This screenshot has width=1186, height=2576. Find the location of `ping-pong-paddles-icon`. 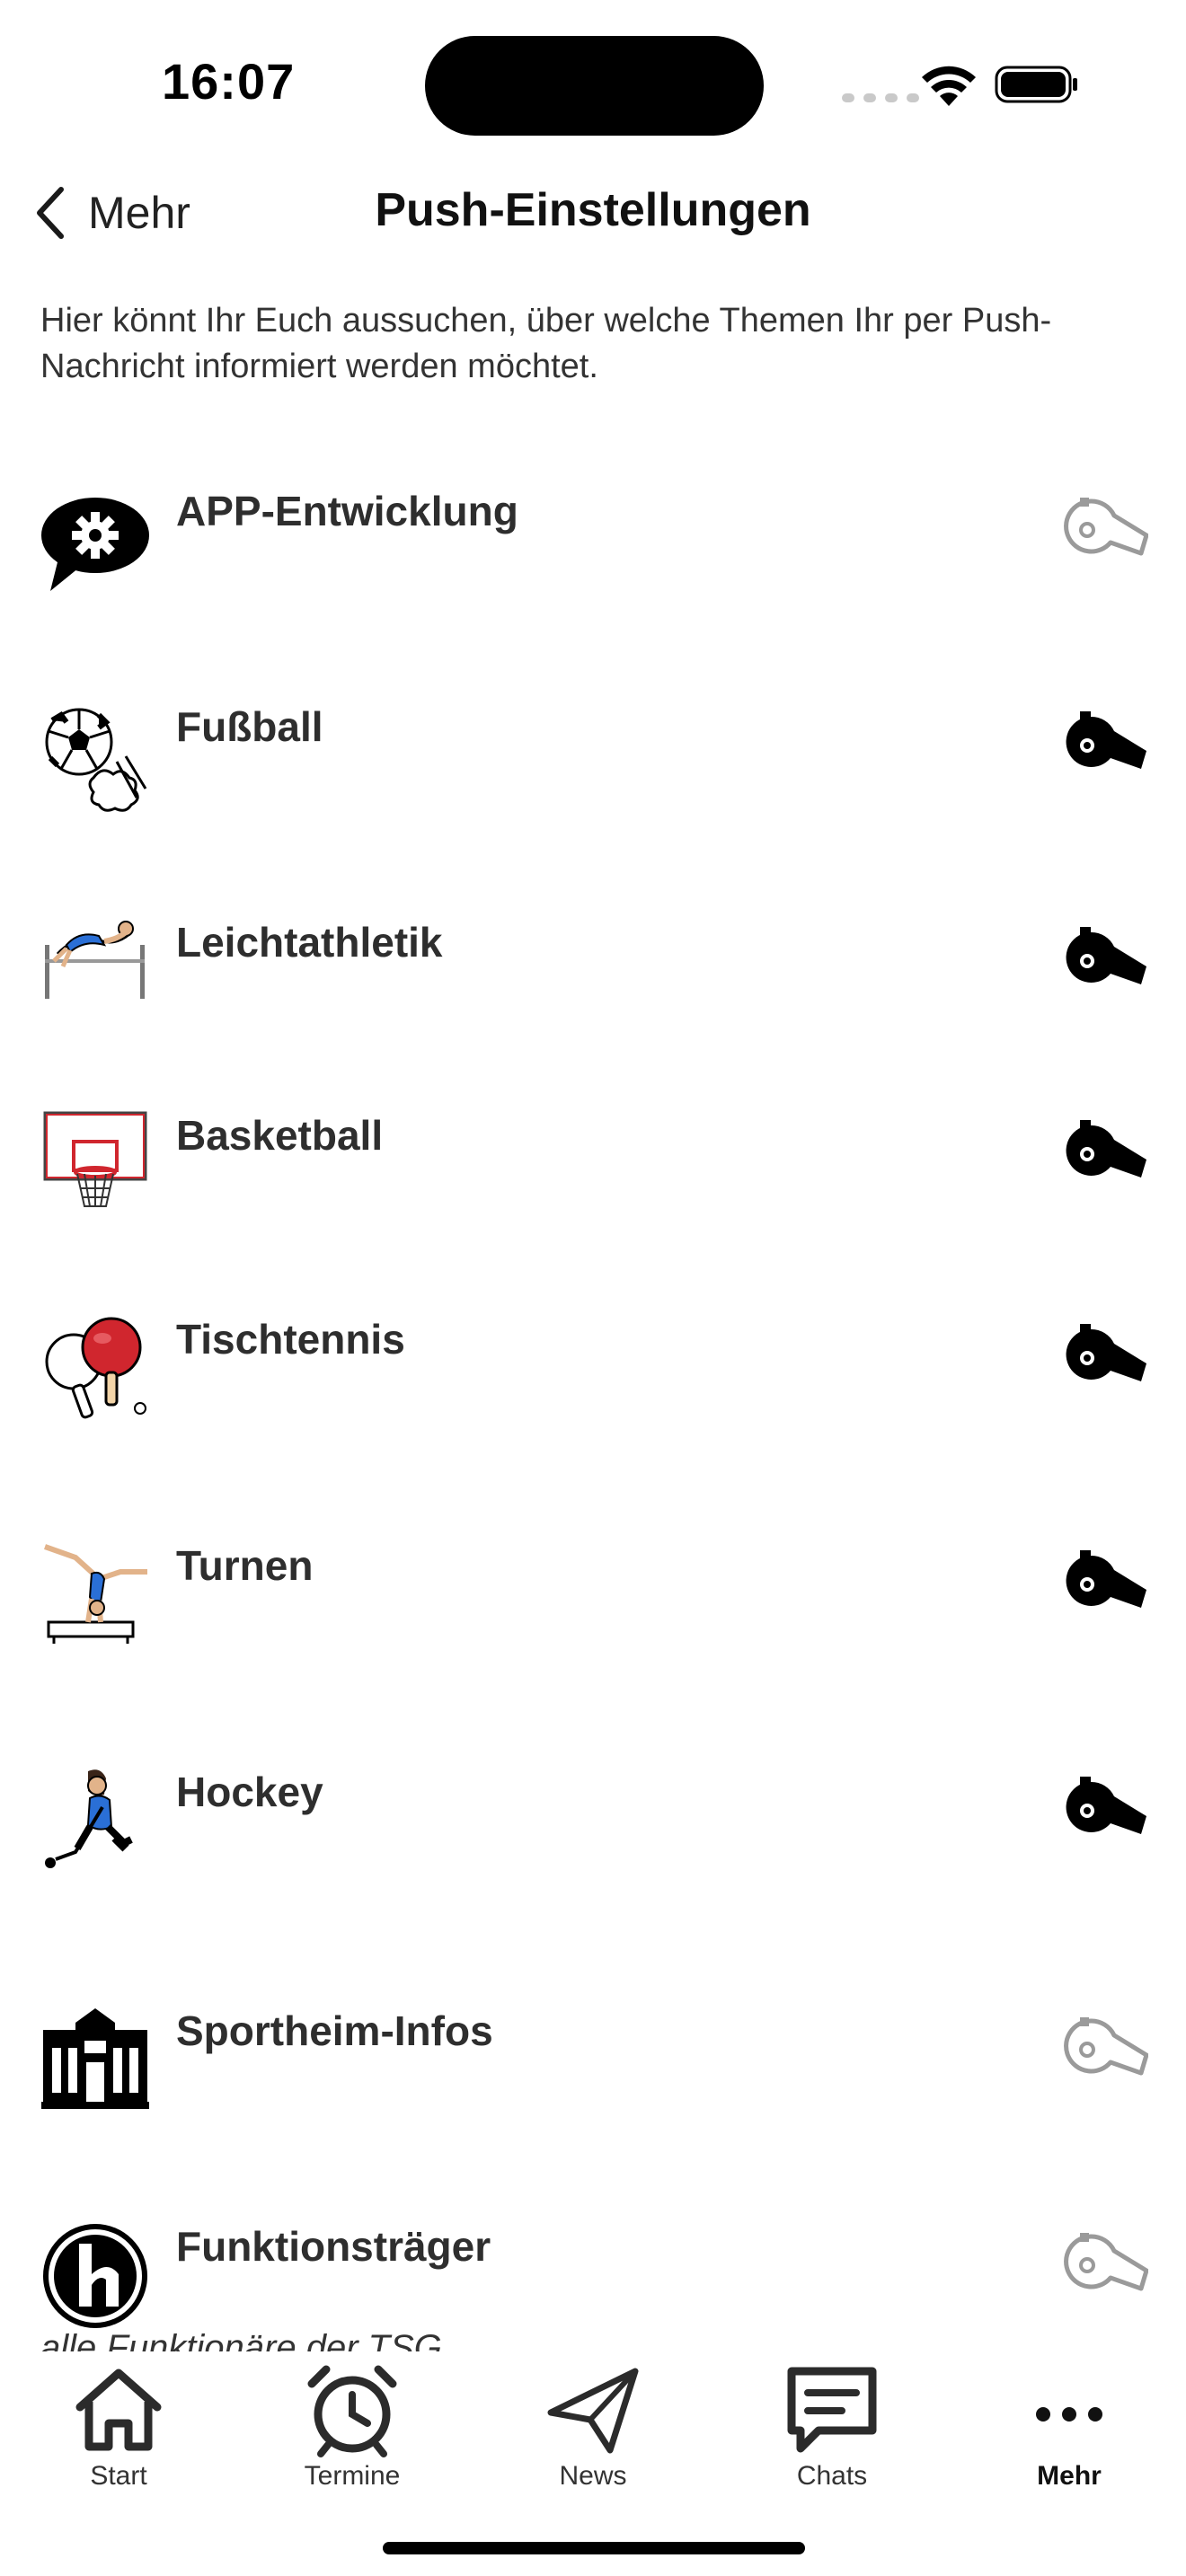

ping-pong-paddles-icon is located at coordinates (95, 1370).